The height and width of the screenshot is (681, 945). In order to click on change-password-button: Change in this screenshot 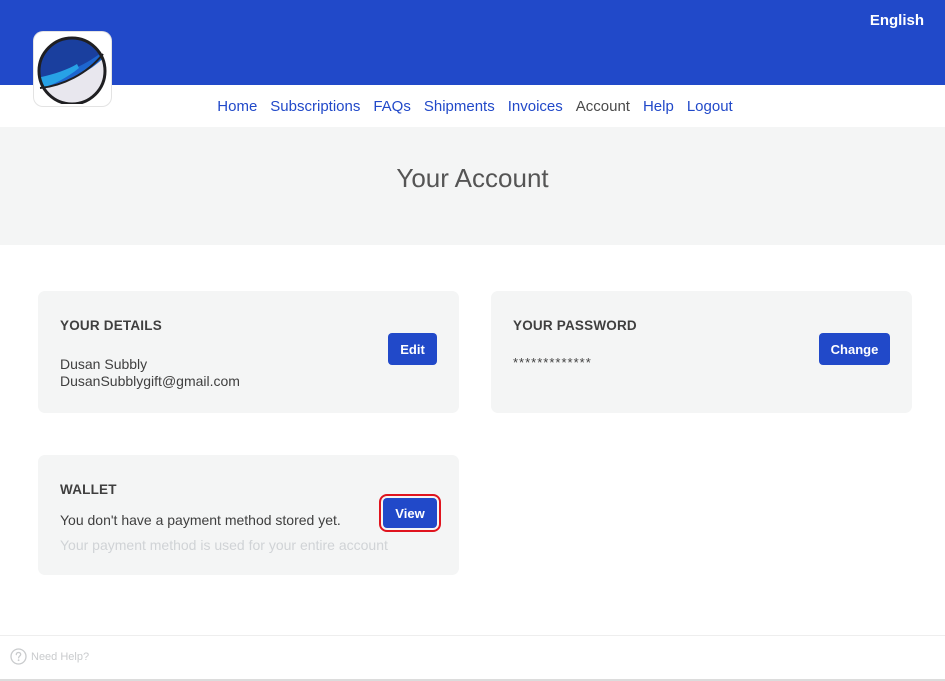, I will do `click(854, 349)`.